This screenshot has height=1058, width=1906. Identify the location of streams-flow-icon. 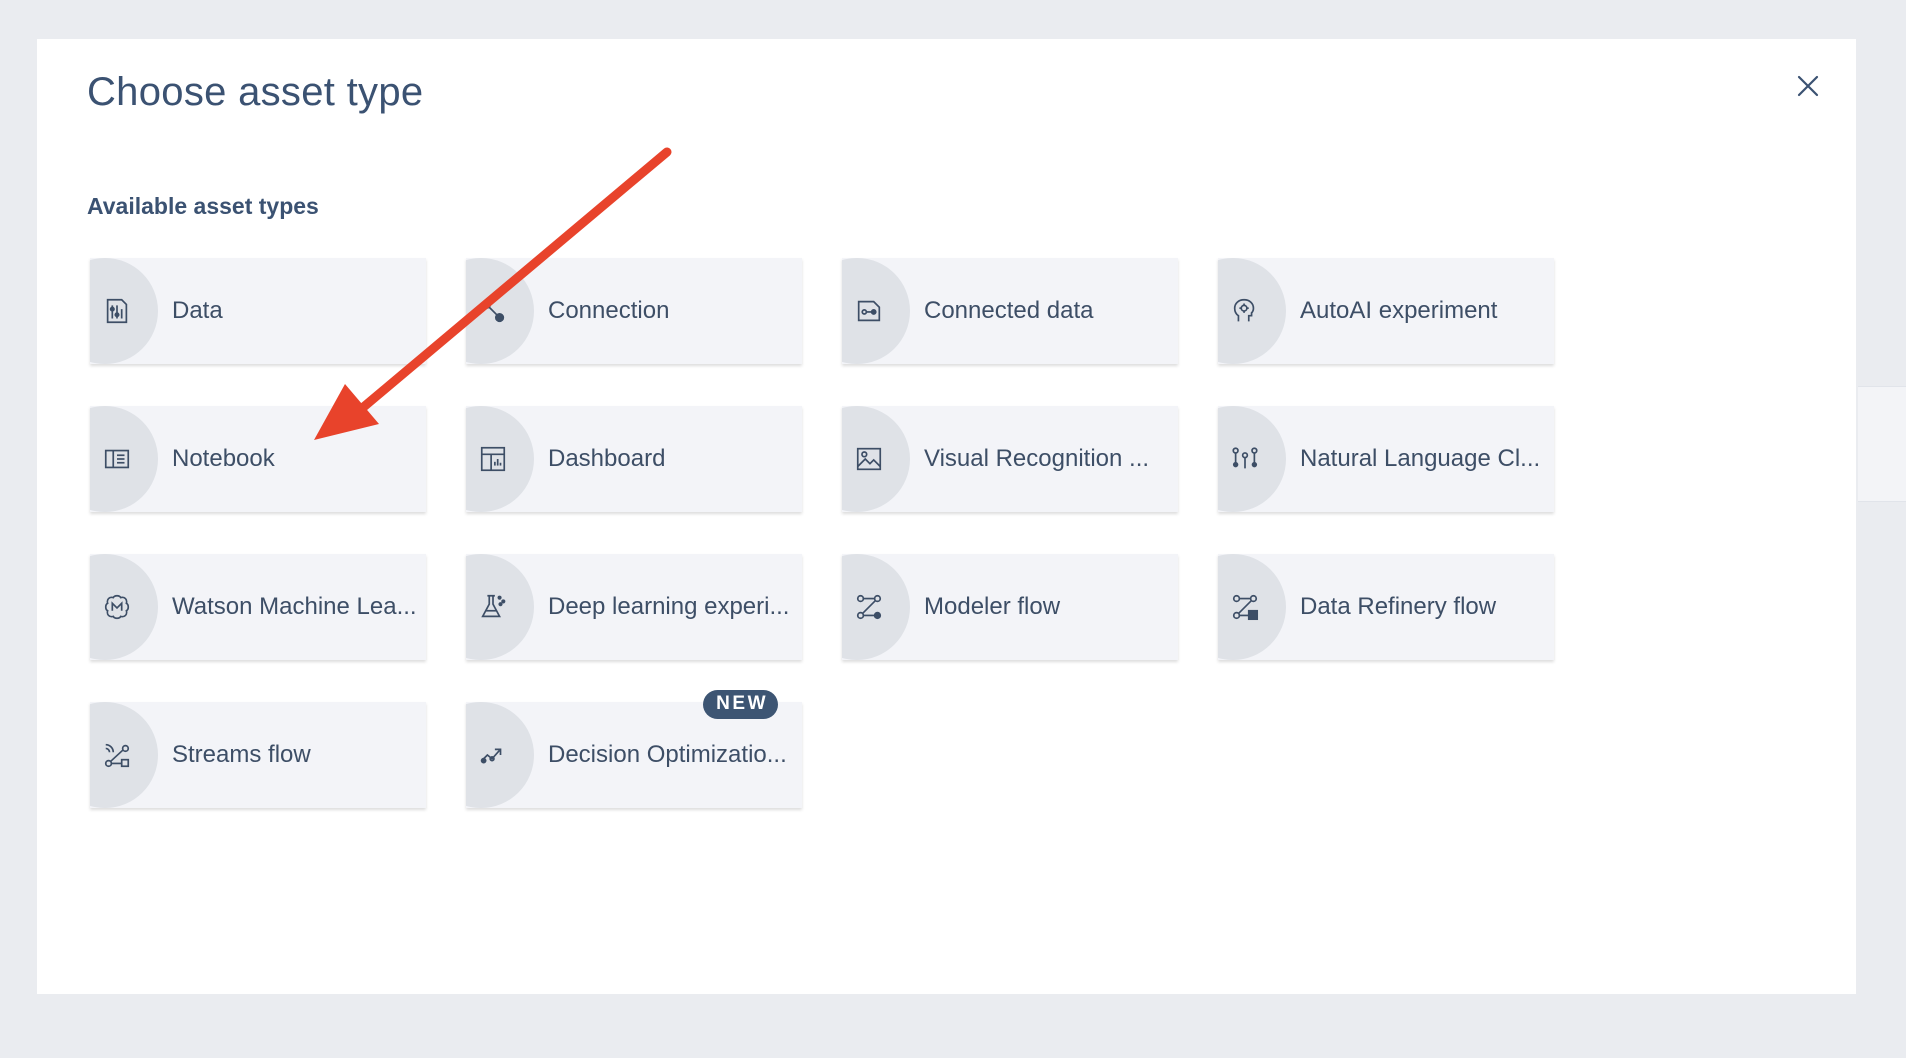
(117, 755).